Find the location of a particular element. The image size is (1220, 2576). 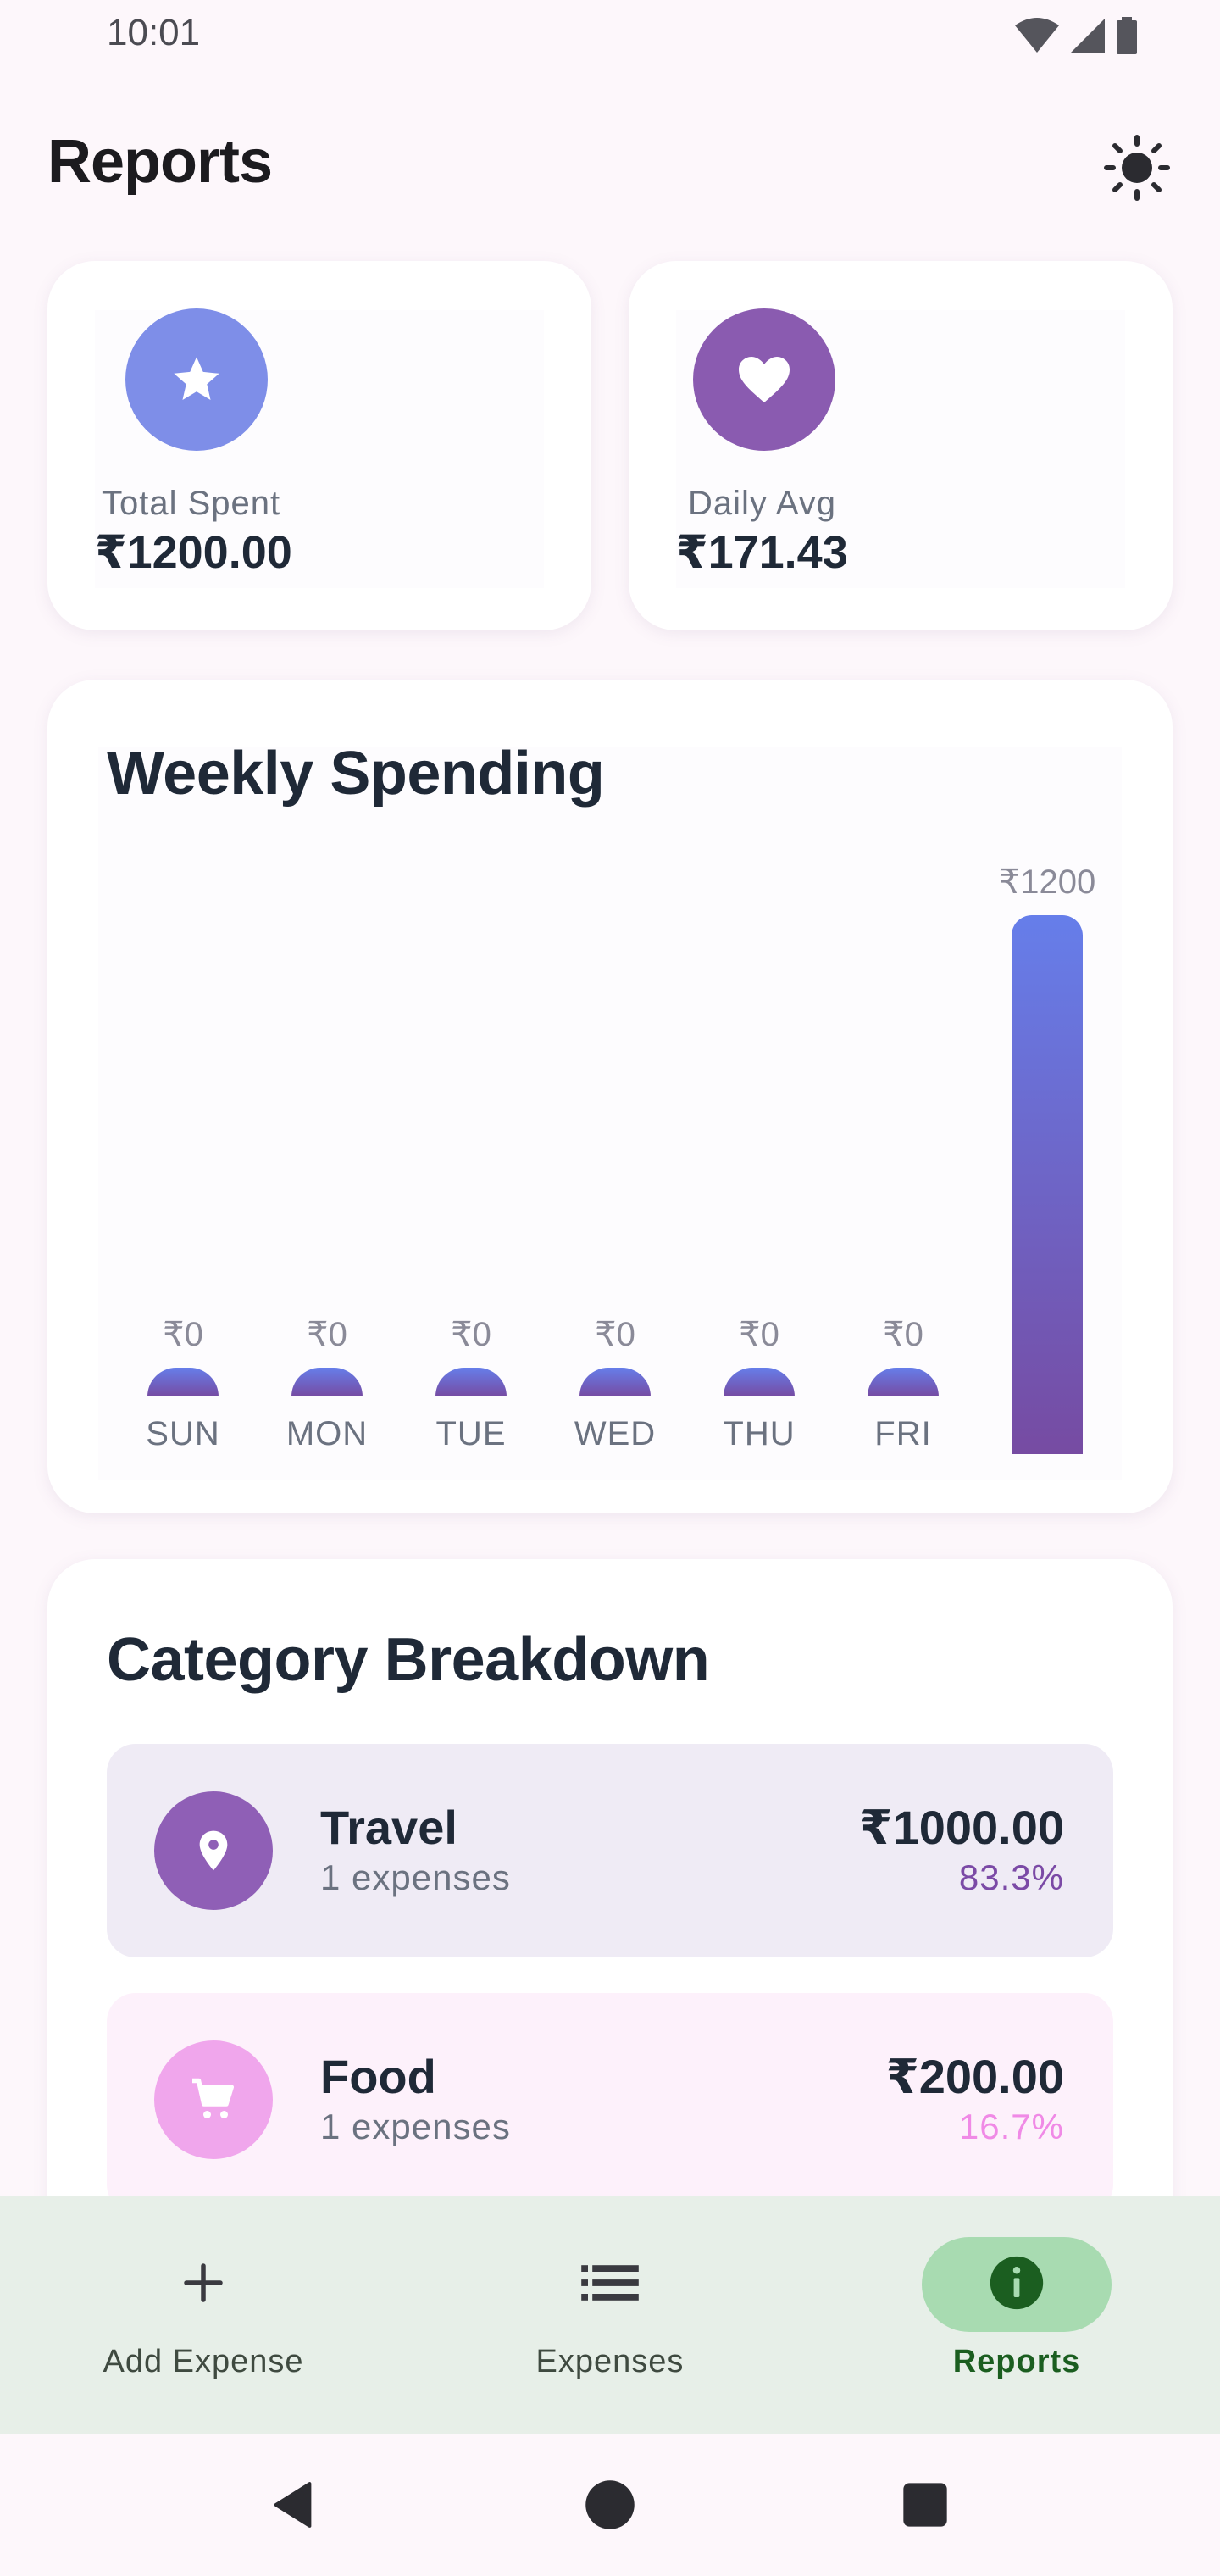

category-item-travel: Travel 1 expenses ₹1000.00 83.3% is located at coordinates (610, 1850).